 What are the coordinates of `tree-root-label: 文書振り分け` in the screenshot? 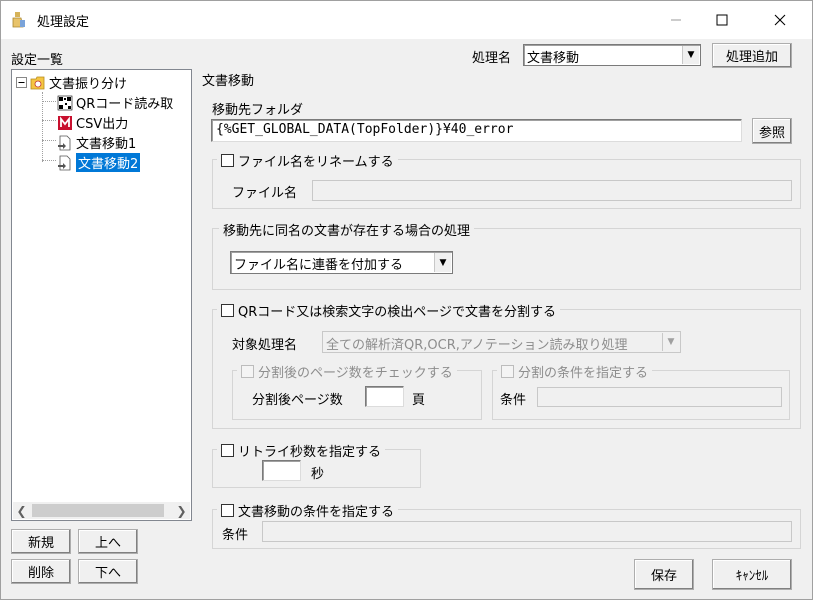 It's located at (88, 84).